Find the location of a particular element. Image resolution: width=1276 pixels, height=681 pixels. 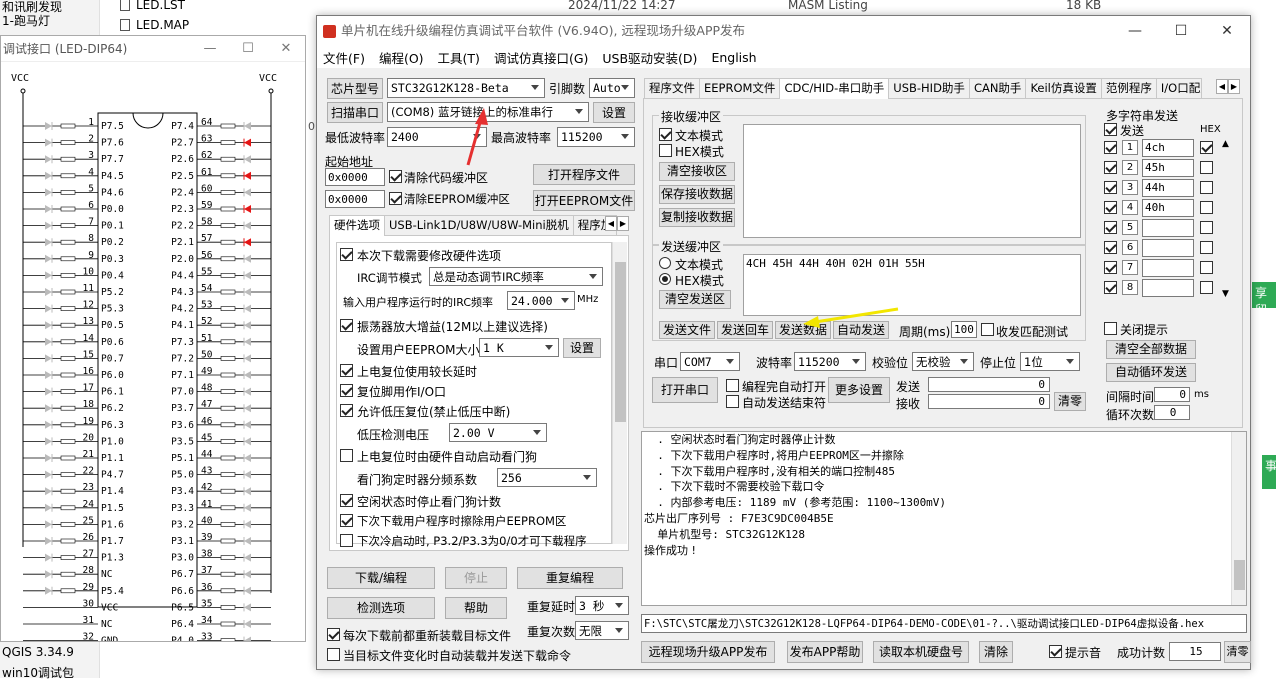

nav-item: QGIS 3.34.9 is located at coordinates (38, 652).